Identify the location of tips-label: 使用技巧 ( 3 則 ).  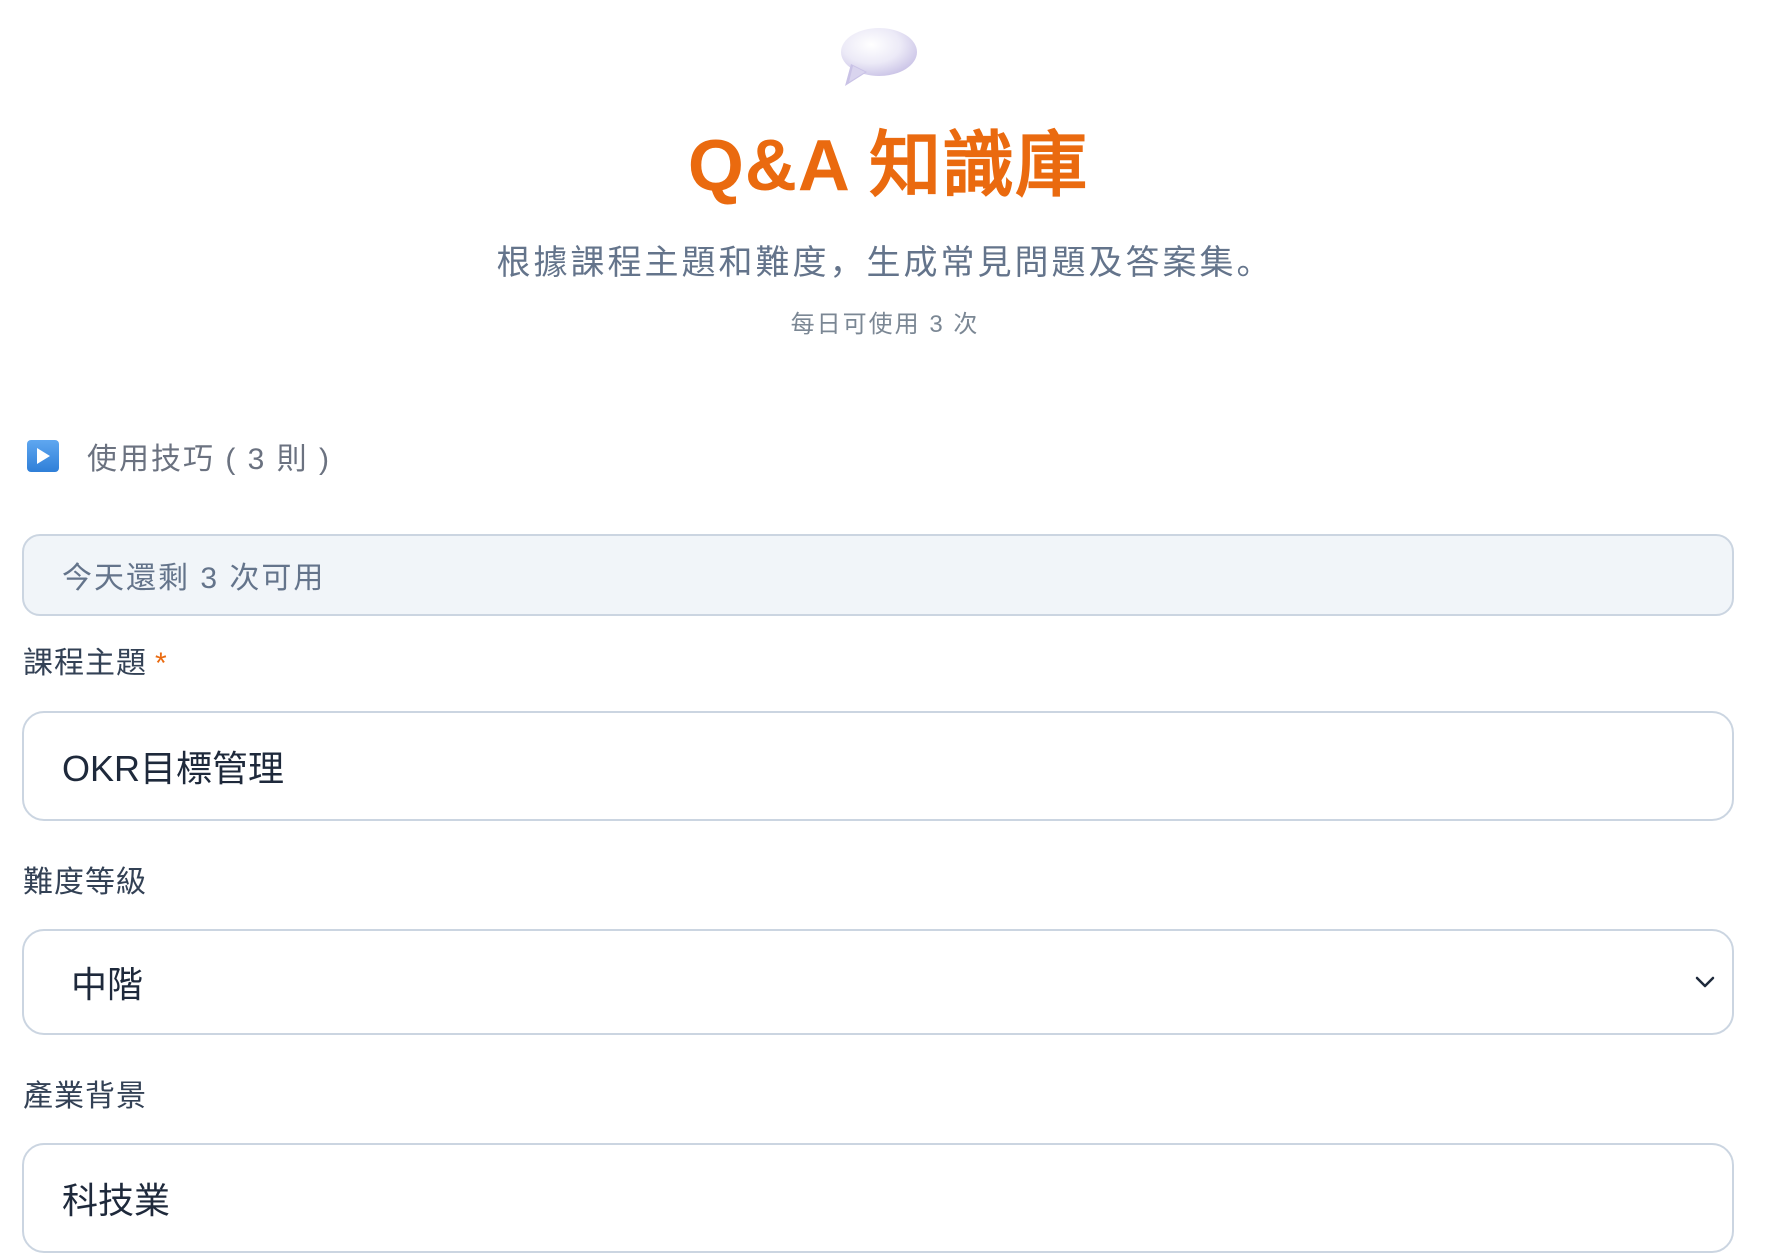
(209, 459).